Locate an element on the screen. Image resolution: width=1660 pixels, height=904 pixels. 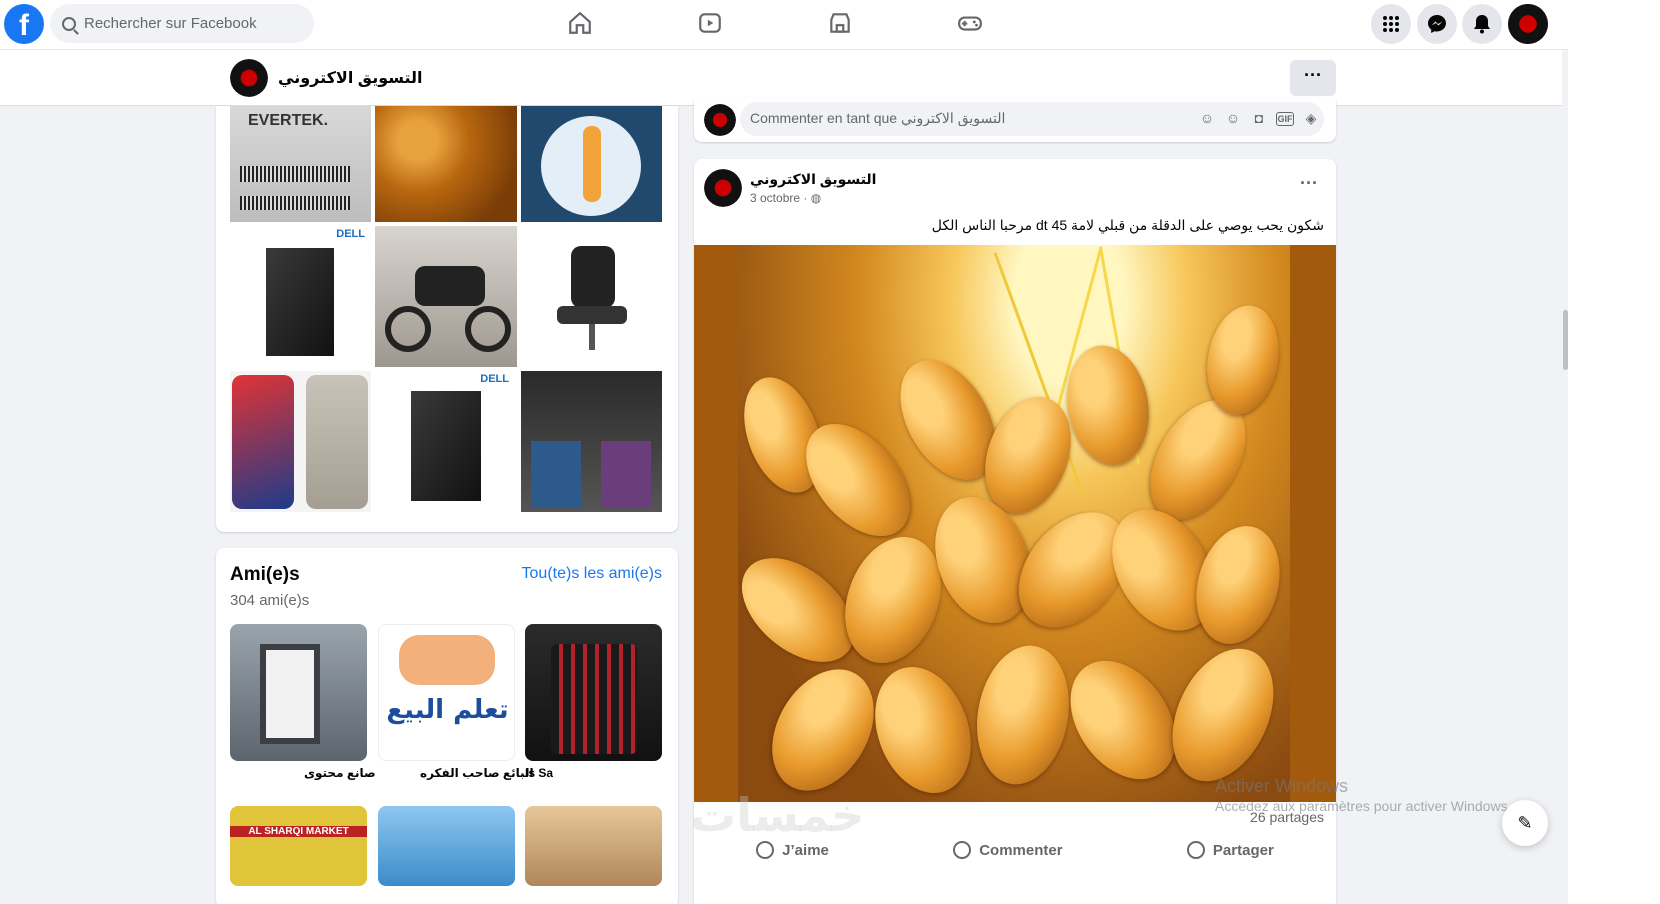
top-navigation-bar: f is located at coordinates (830, 25).